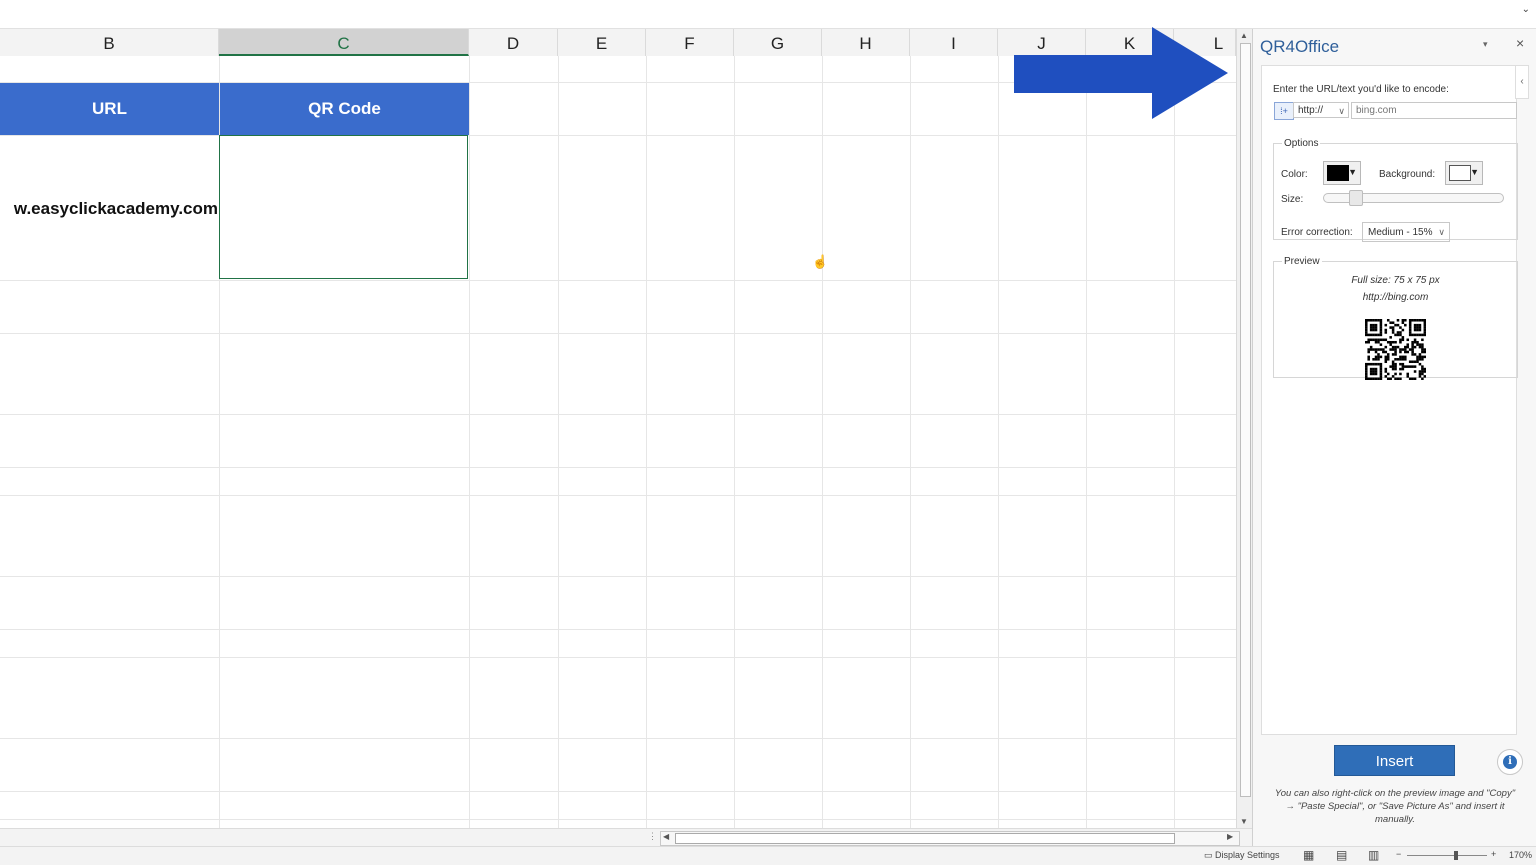 The image size is (1536, 865). What do you see at coordinates (866, 42) in the screenshot?
I see `column-header-h: H` at bounding box center [866, 42].